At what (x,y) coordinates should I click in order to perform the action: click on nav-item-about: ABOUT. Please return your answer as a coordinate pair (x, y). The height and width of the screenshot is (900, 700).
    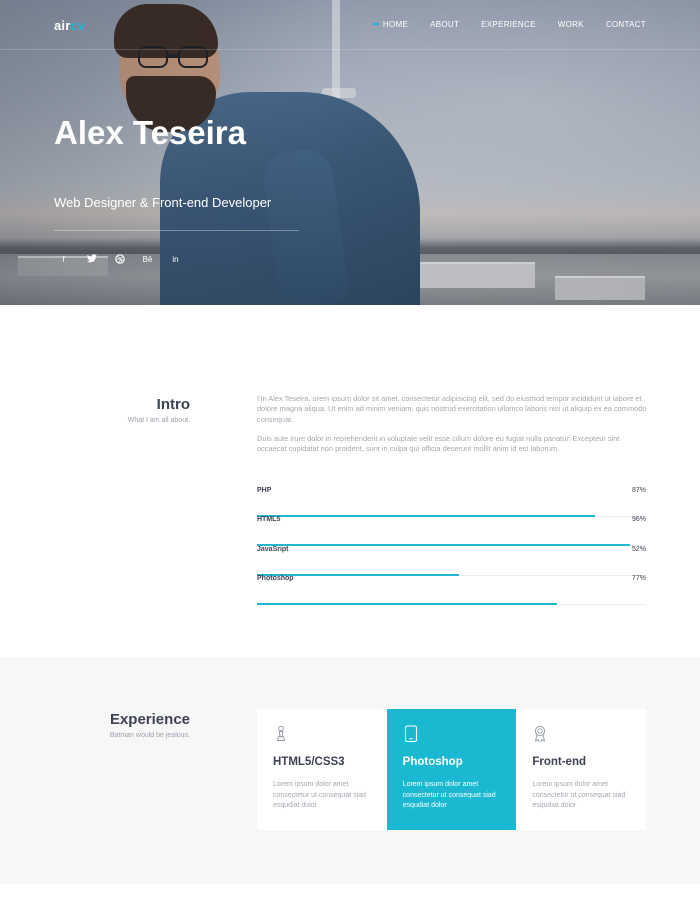
    Looking at the image, I should click on (444, 24).